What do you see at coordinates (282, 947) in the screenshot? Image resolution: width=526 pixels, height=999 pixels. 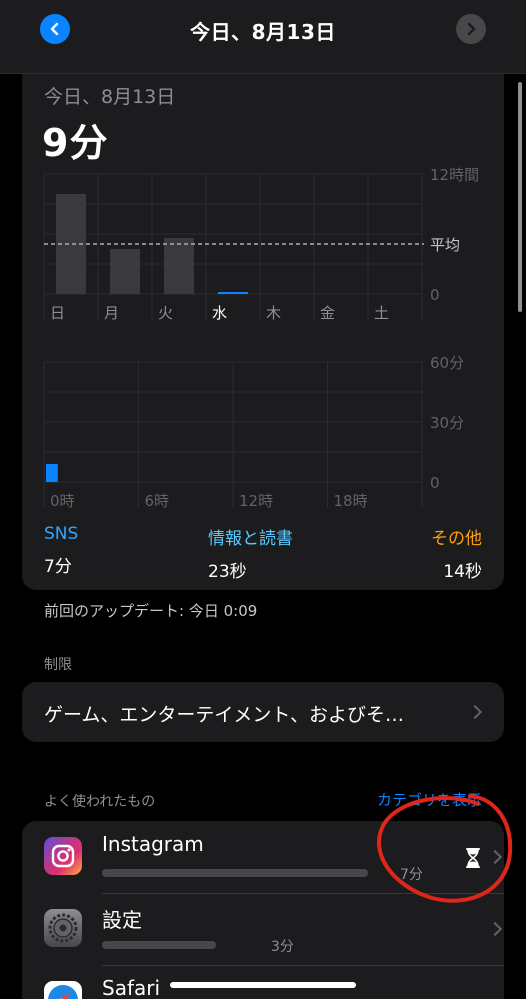 I see `app-time: 3分` at bounding box center [282, 947].